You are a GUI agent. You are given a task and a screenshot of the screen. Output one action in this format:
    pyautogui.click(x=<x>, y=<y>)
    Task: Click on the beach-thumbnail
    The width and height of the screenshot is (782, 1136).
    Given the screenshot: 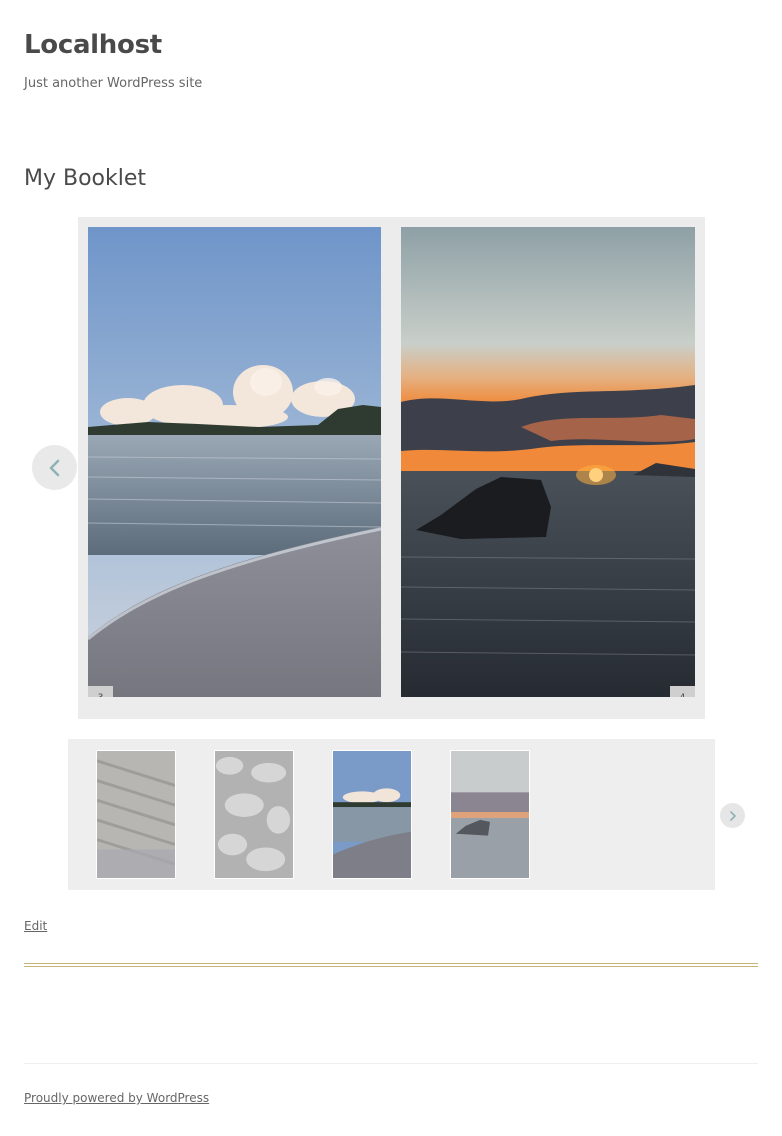 What is the action you would take?
    pyautogui.click(x=372, y=814)
    